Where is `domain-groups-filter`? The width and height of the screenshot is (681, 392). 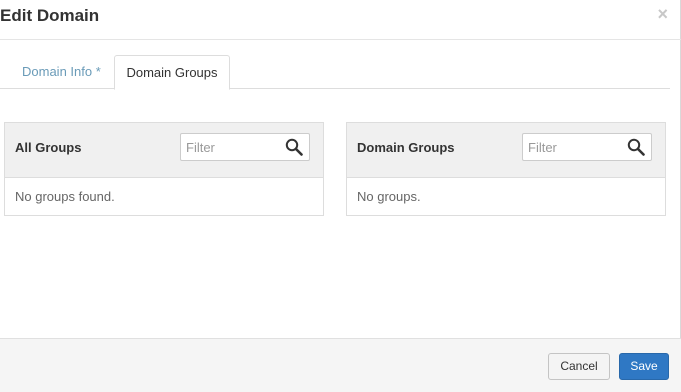
domain-groups-filter is located at coordinates (587, 147).